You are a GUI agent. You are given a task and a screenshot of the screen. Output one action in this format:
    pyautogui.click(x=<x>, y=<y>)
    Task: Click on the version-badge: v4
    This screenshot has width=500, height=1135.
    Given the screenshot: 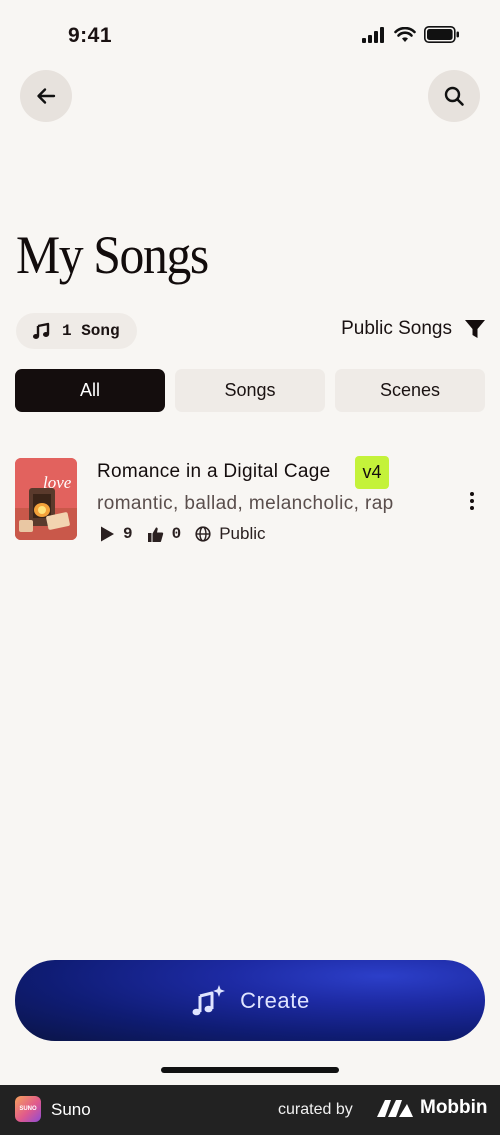 What is the action you would take?
    pyautogui.click(x=372, y=472)
    